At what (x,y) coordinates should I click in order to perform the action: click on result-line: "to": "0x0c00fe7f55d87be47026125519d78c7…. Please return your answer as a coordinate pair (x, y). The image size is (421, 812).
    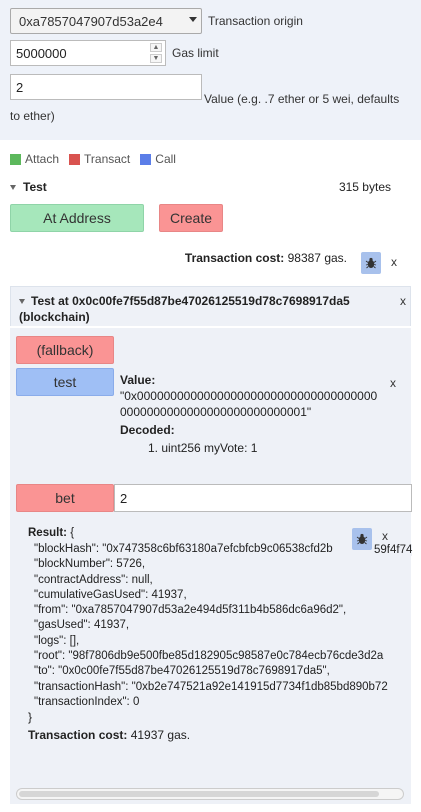
    Looking at the image, I should click on (182, 671).